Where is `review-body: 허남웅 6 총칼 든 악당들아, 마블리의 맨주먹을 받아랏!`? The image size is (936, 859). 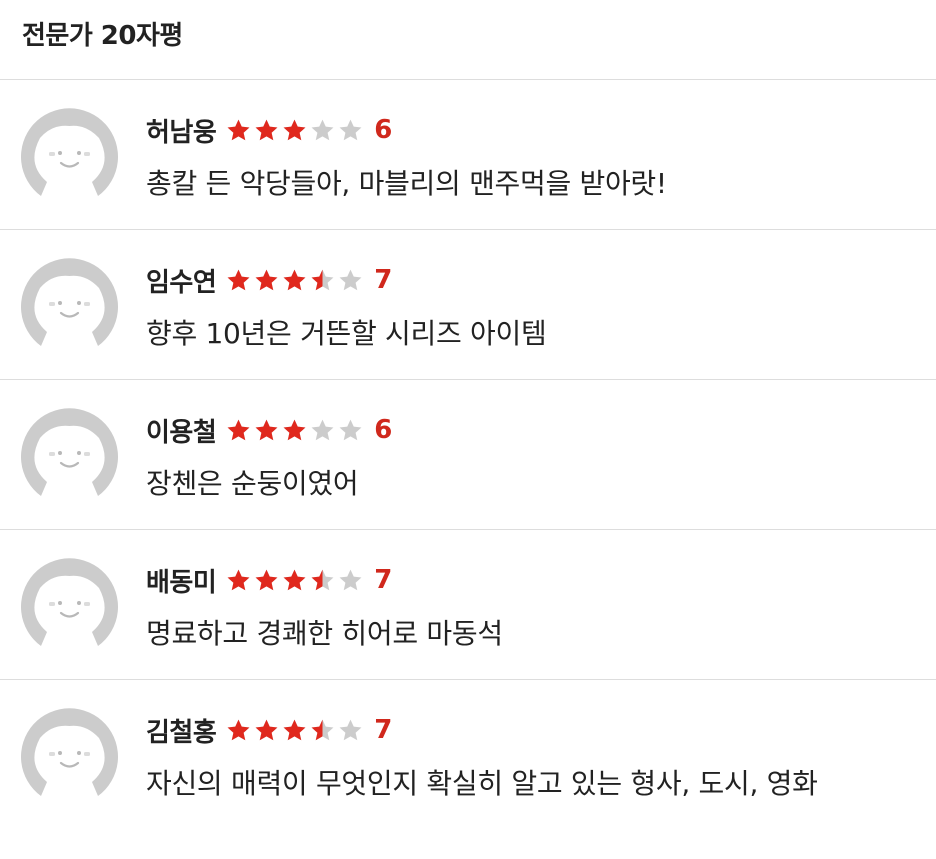 review-body: 허남웅 6 총칼 든 악당들아, 마블리의 맨주먹을 받아랏! is located at coordinates (536, 157).